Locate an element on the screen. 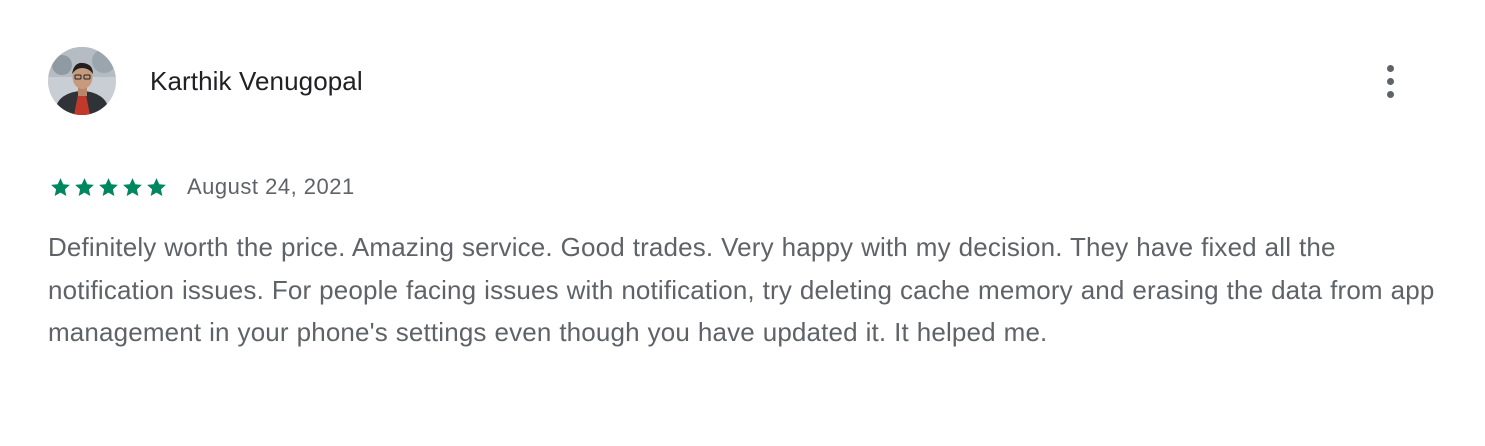 Image resolution: width=1485 pixels, height=446 pixels. review-date: August 24, 2021 is located at coordinates (271, 186).